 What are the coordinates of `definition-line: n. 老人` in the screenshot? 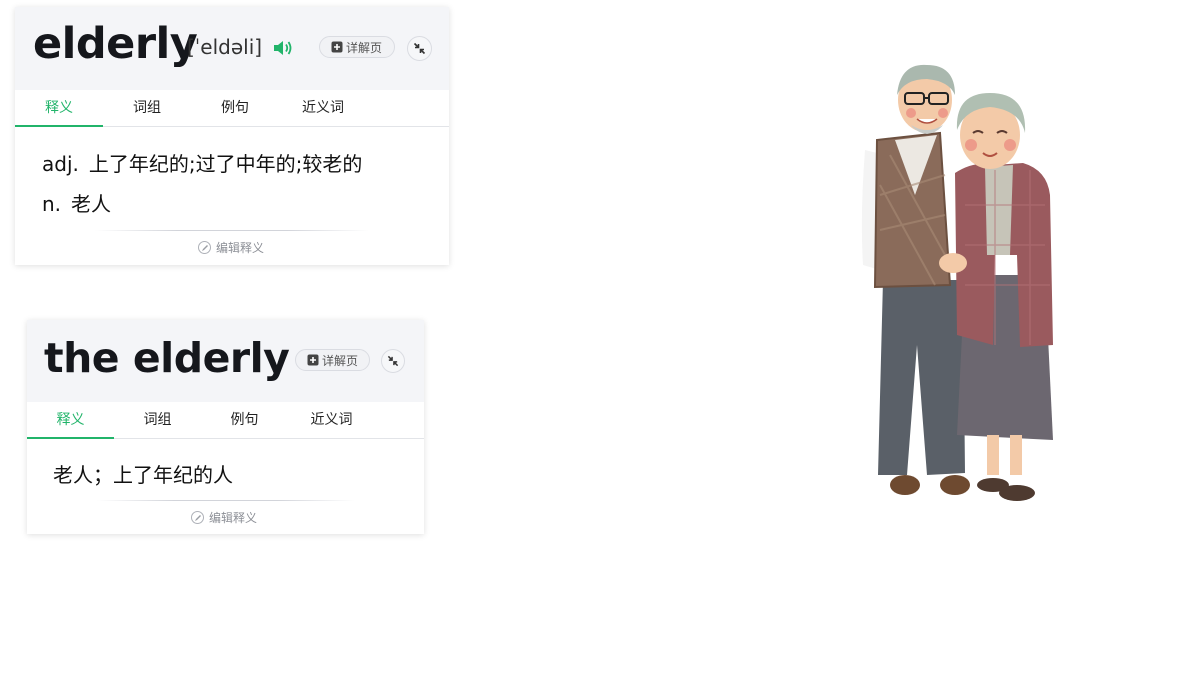 It's located at (76, 202).